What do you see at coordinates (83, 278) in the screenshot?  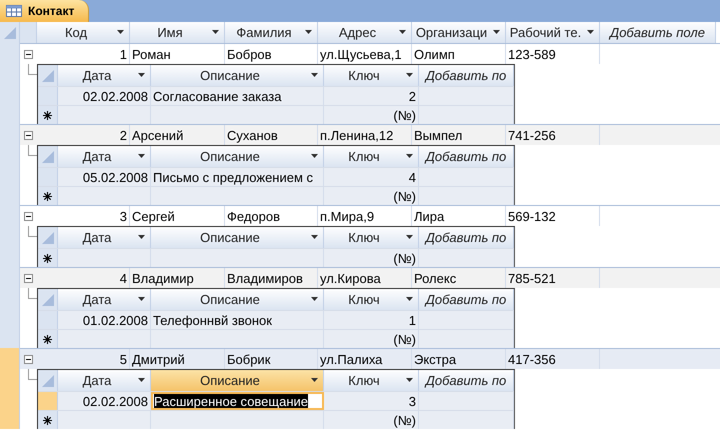 I see `table-cell: 4` at bounding box center [83, 278].